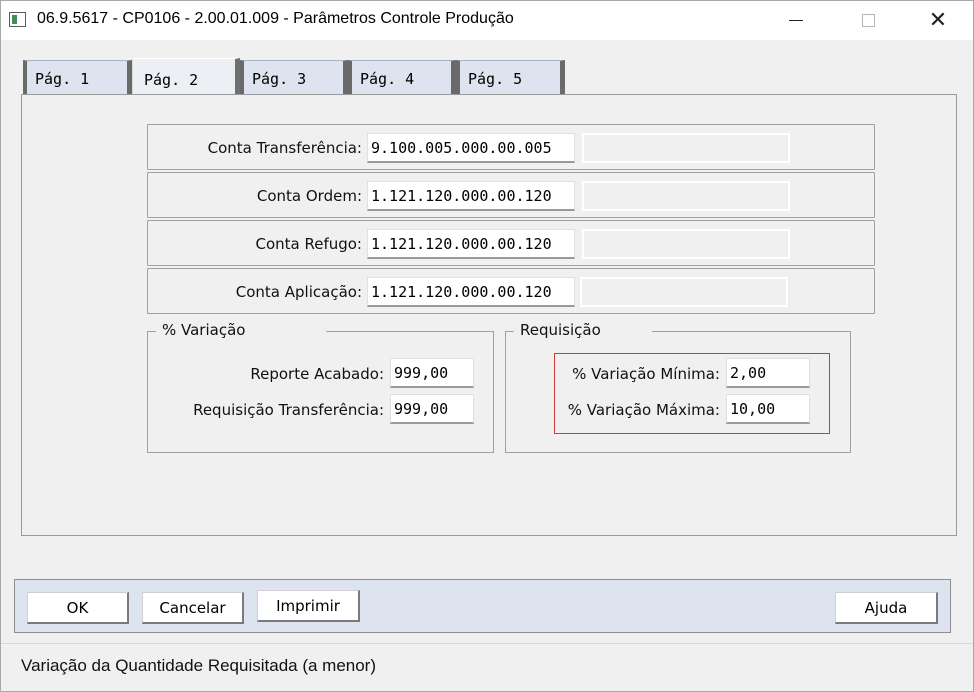  I want to click on variacao-minima-label: % Variação Mínima:, so click(646, 374).